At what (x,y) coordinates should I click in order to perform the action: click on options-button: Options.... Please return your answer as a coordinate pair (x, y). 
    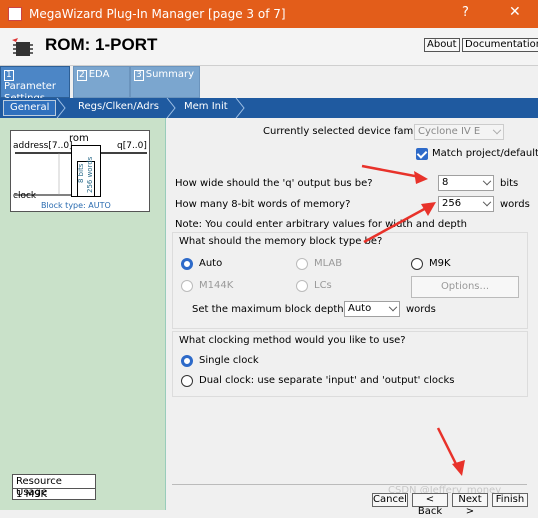
    Looking at the image, I should click on (465, 287).